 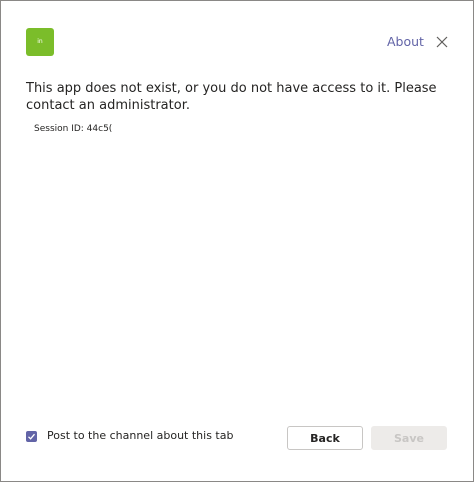 What do you see at coordinates (405, 42) in the screenshot?
I see `about-link: About` at bounding box center [405, 42].